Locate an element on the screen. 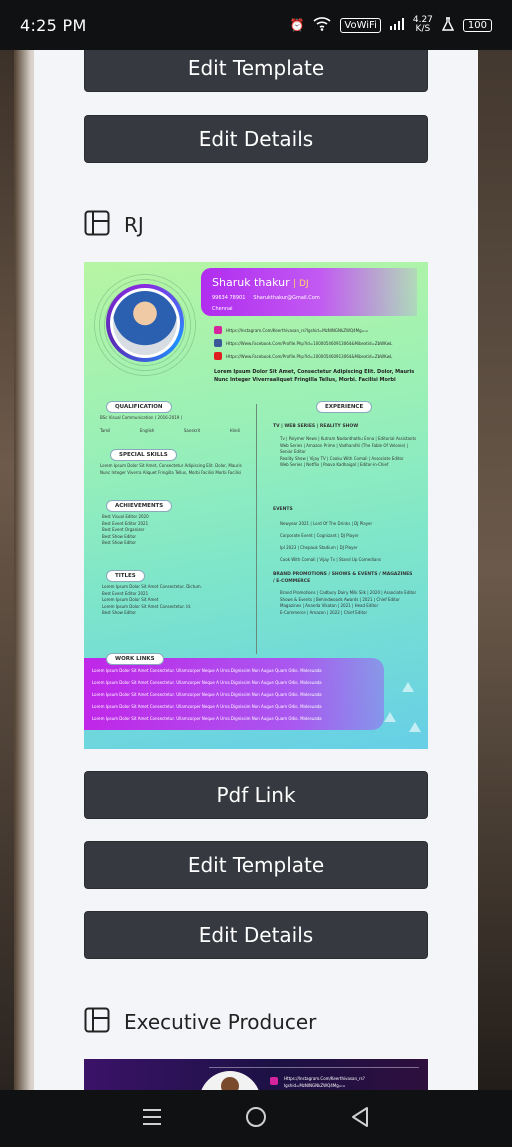 The image size is (512, 1147). status-icons: ⏰ VoWiFi 4.27 K/S 100 is located at coordinates (390, 25).